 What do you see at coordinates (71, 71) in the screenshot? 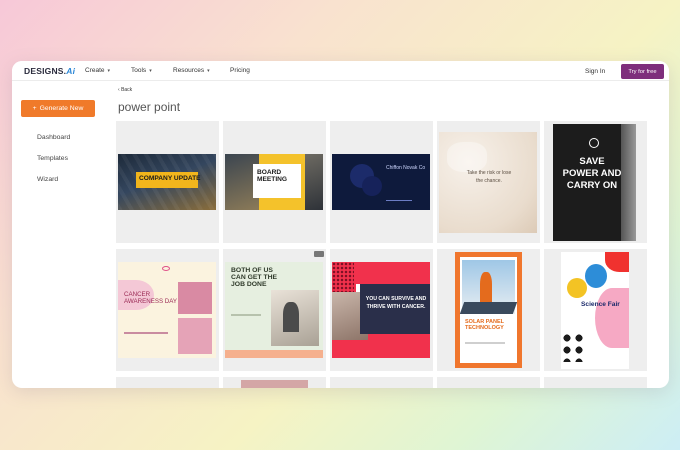
I see `logo-ai-text: Ai` at bounding box center [71, 71].